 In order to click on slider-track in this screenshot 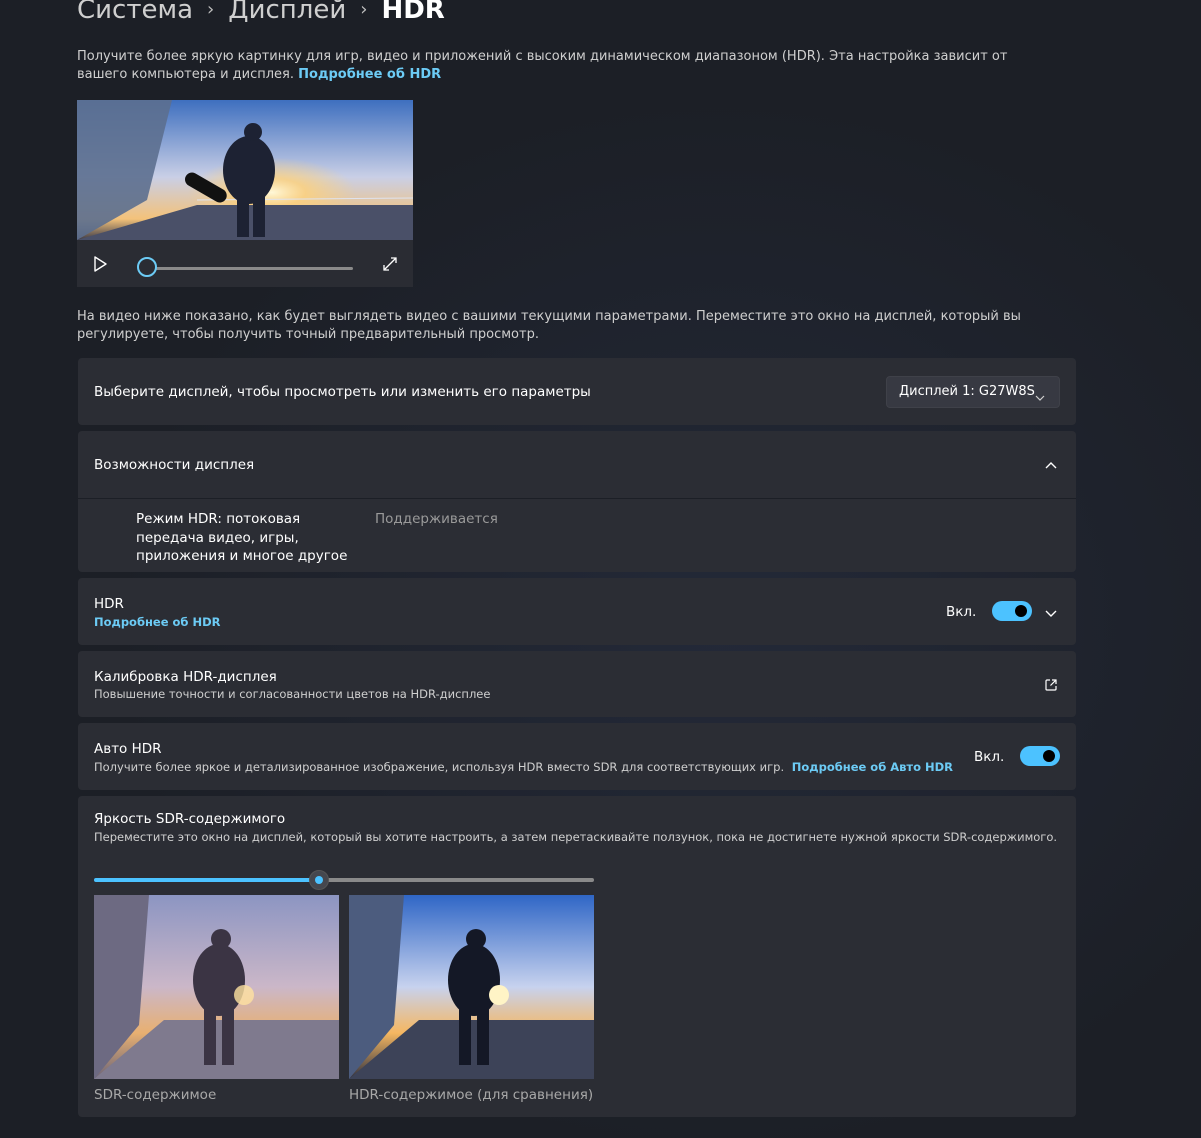, I will do `click(456, 880)`.